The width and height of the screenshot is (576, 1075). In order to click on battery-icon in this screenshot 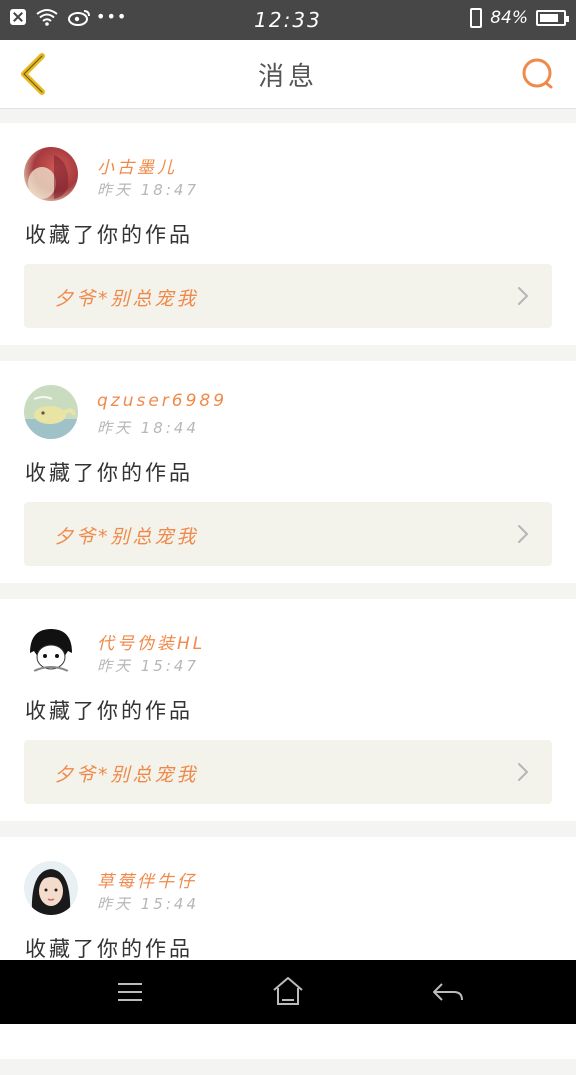, I will do `click(552, 18)`.